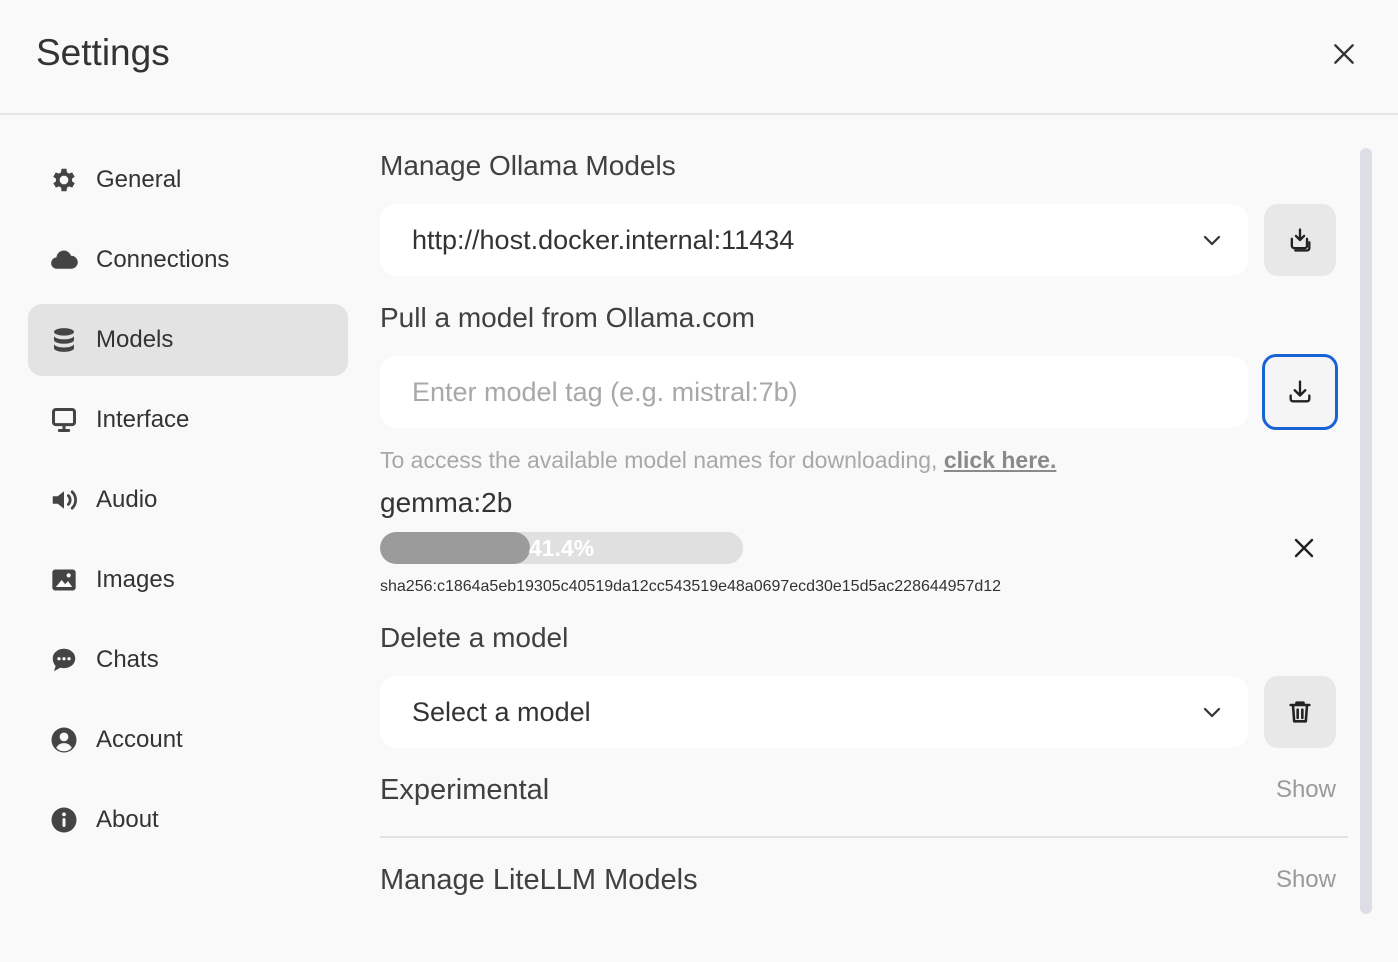 Image resolution: width=1398 pixels, height=962 pixels. Describe the element at coordinates (1000, 460) in the screenshot. I see `click-here-link: click here.` at that location.